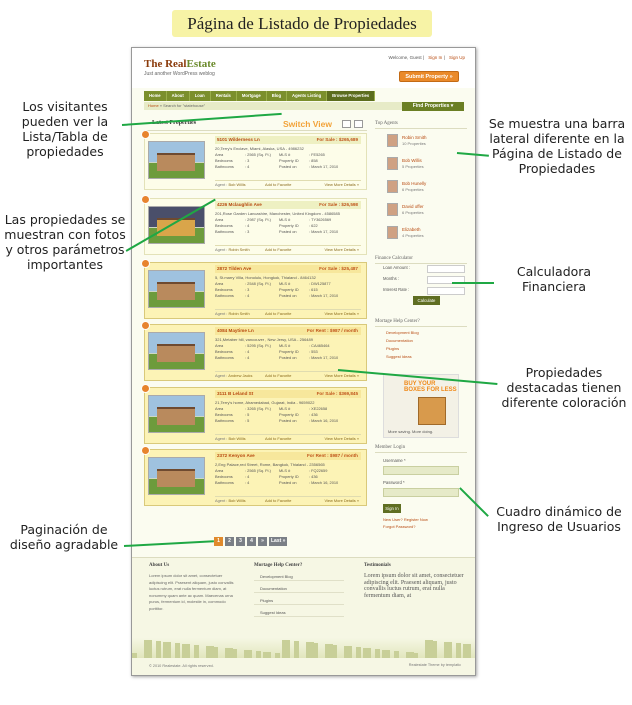 The height and width of the screenshot is (705, 632). Describe the element at coordinates (351, 96) in the screenshot. I see `nav-item-browse-properties: Browse Properties` at that location.